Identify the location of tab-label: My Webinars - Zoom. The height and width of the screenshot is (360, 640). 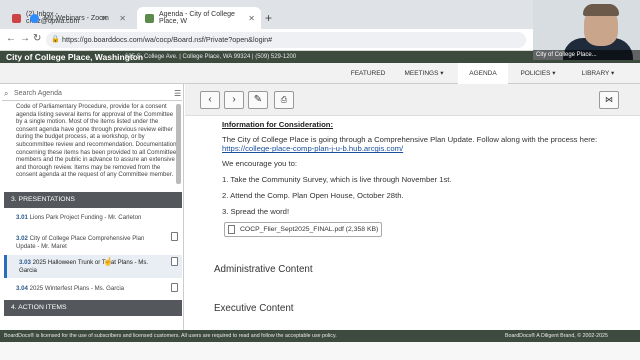
(76, 18).